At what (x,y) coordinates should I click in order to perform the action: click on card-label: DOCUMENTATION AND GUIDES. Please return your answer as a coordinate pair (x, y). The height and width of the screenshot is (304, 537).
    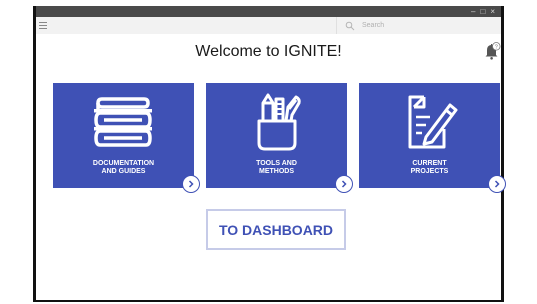
    Looking at the image, I should click on (123, 167).